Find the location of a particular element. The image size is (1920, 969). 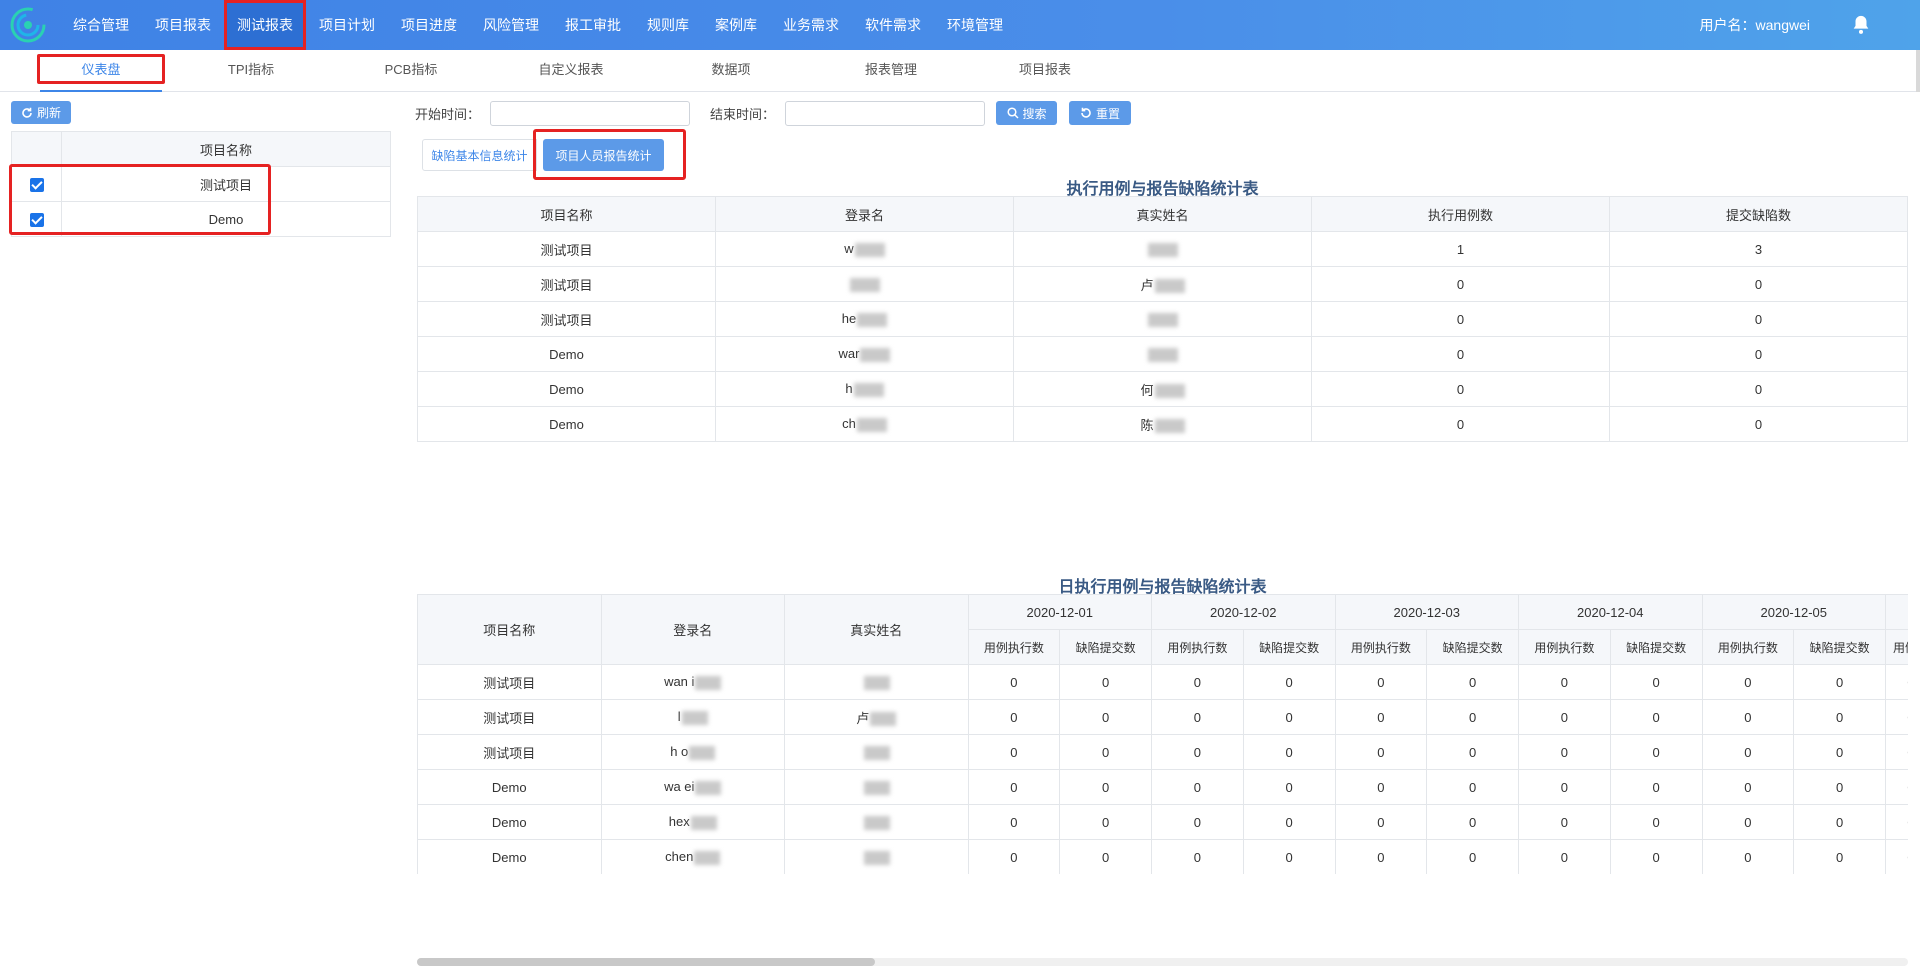

sub-header: 缺陷提交数 is located at coordinates (1472, 647).